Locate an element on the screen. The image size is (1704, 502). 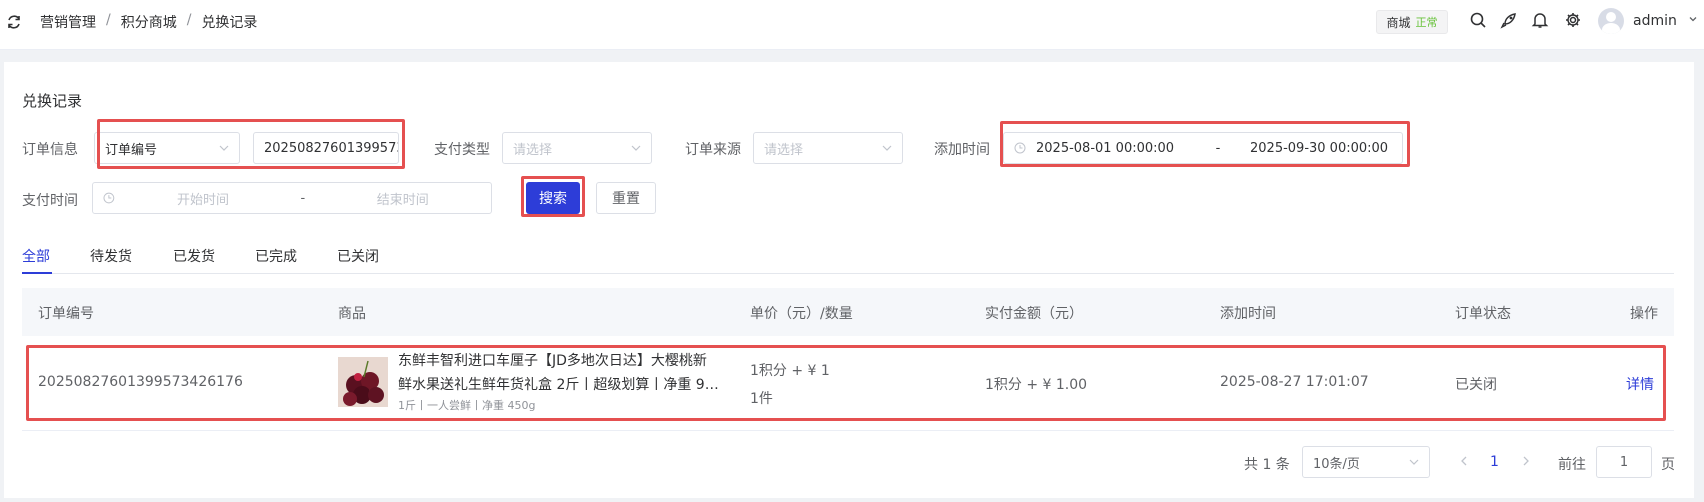
goto-page-input: 1 is located at coordinates (1624, 462).